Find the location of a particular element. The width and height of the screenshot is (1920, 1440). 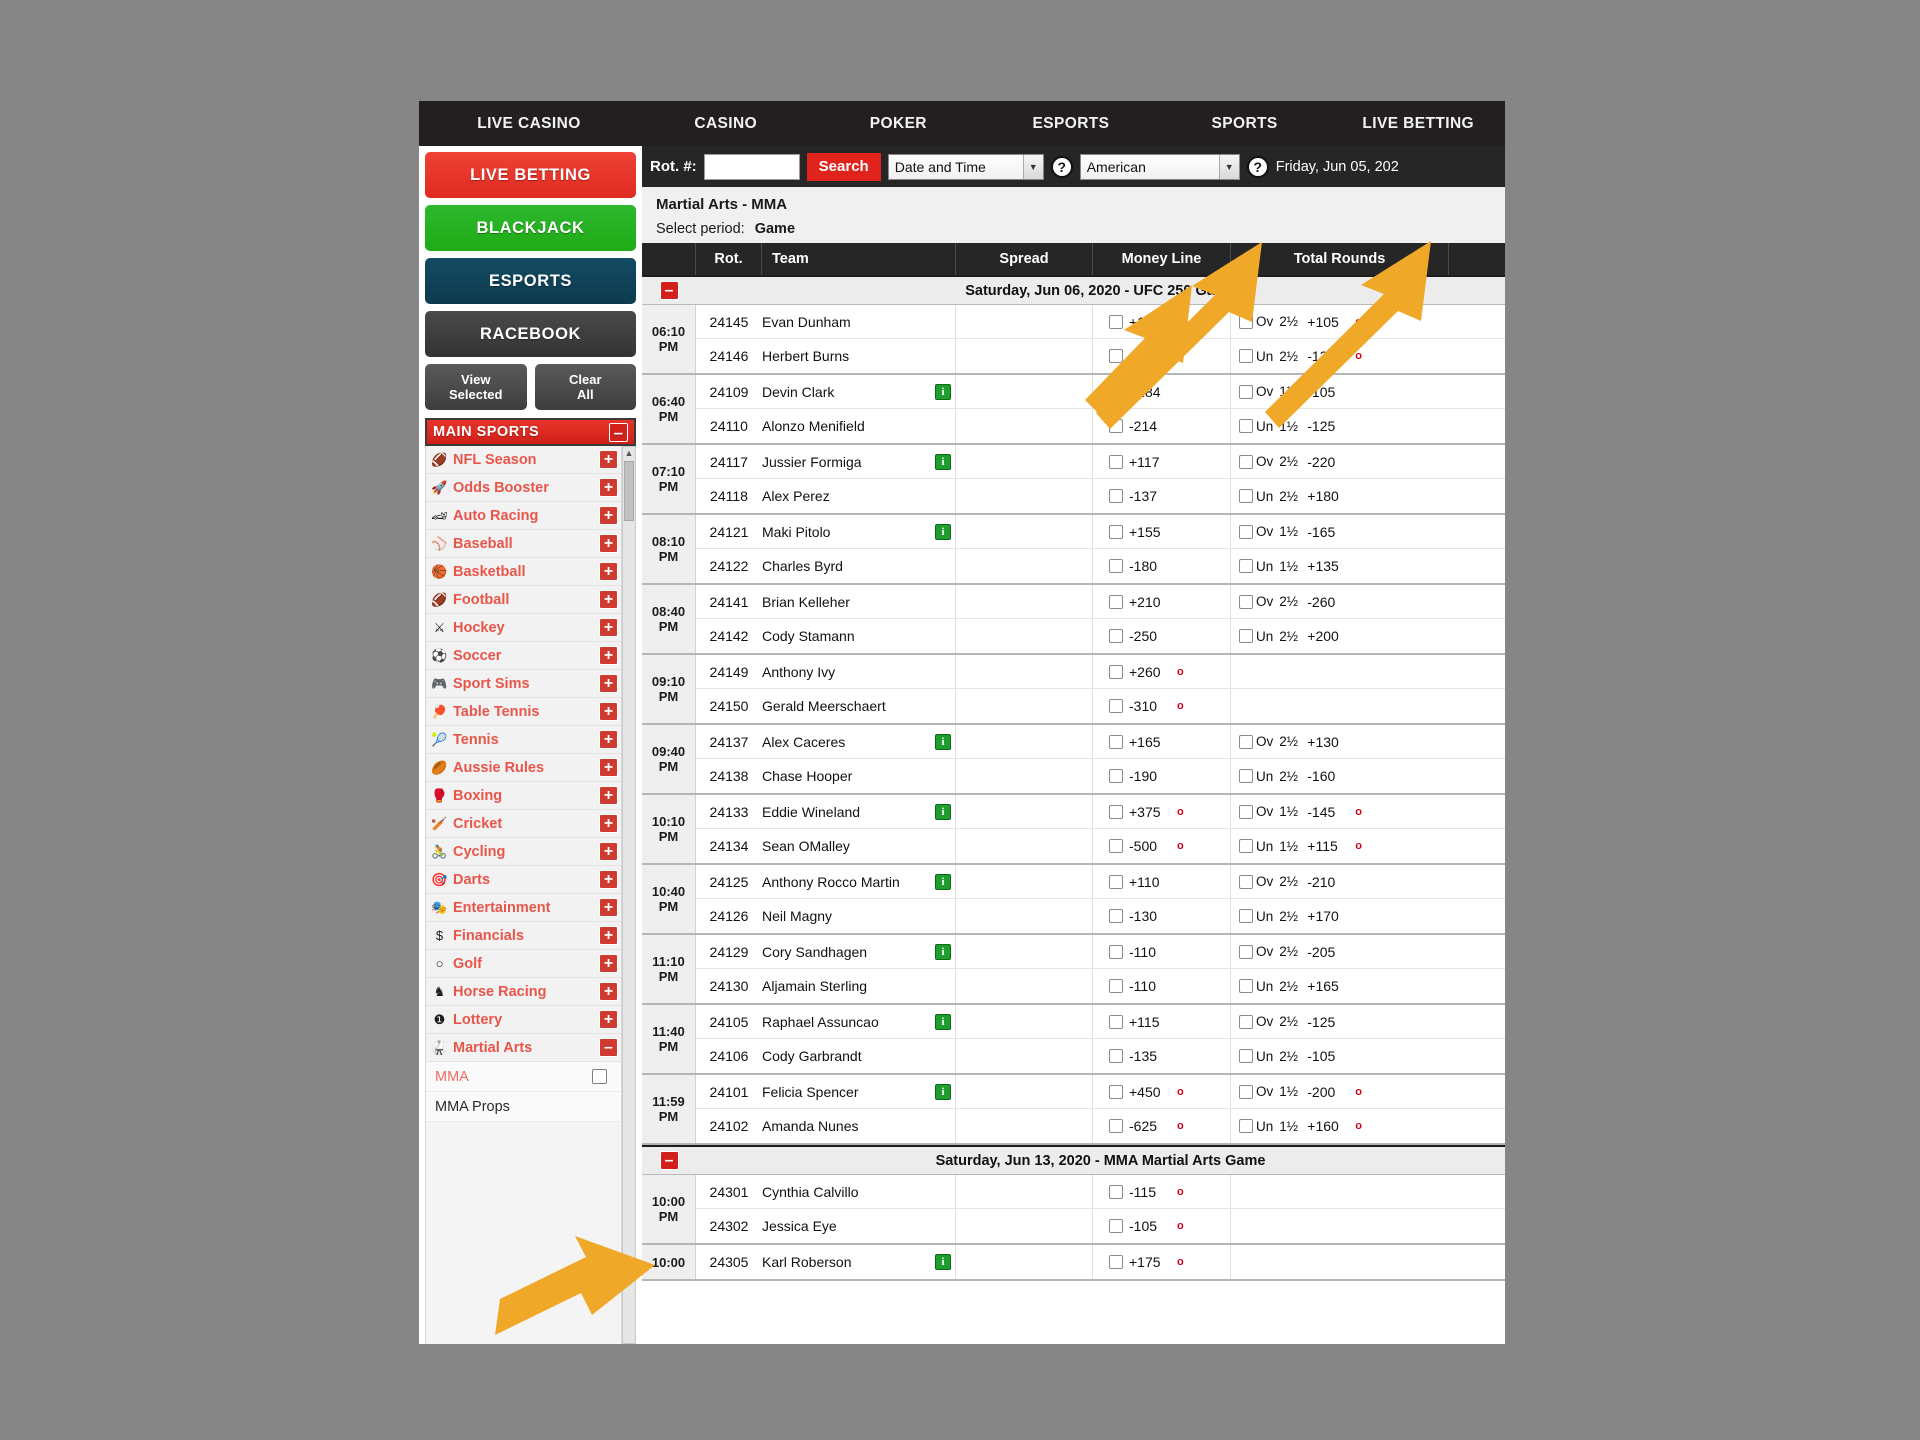

sidebar-sport-aussie-rules: 🏉 Aussie Rules + is located at coordinates (523, 768).